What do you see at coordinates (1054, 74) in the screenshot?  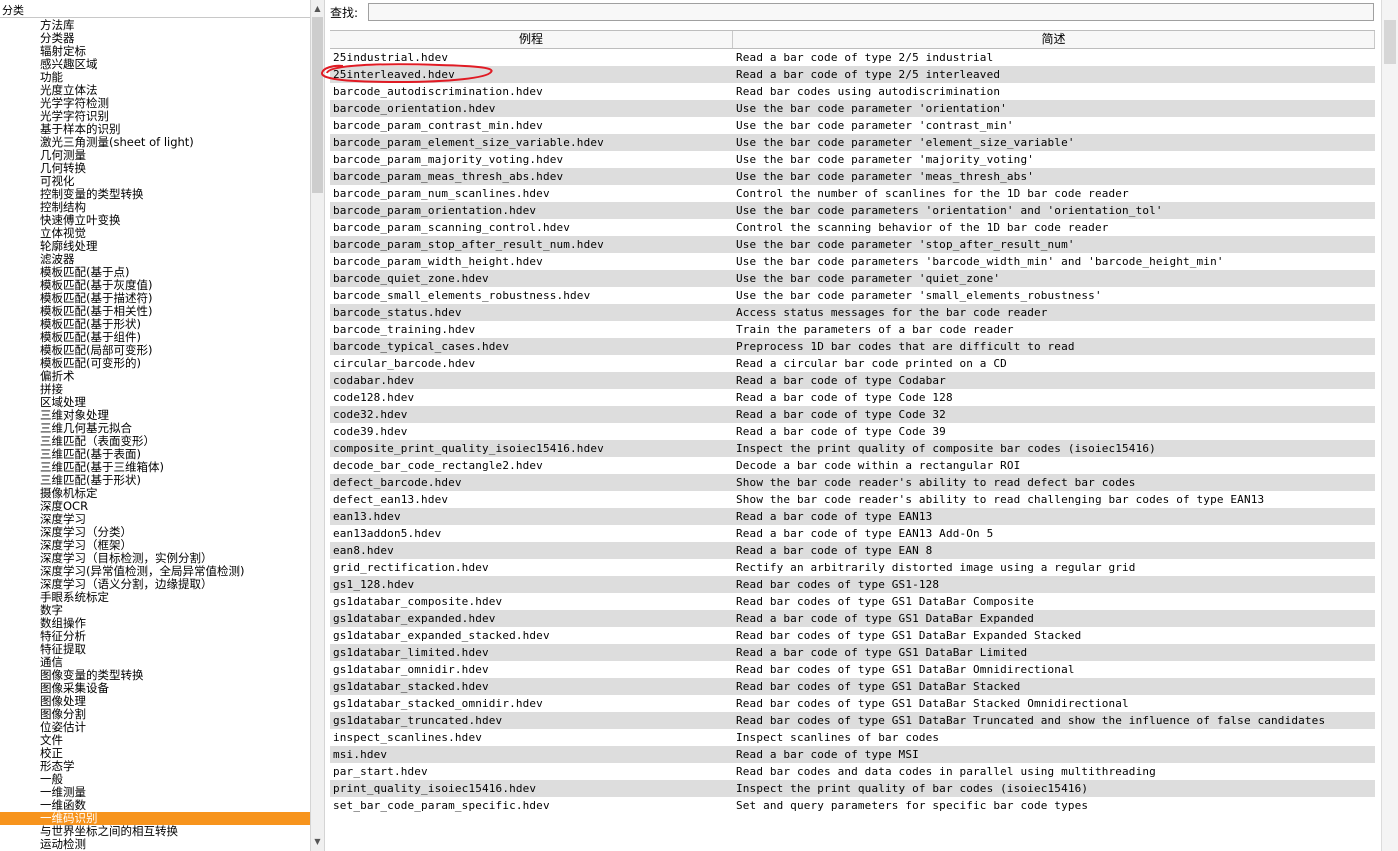 I see `example-description-cell: Read a bar code of type 2/5 interleaved` at bounding box center [1054, 74].